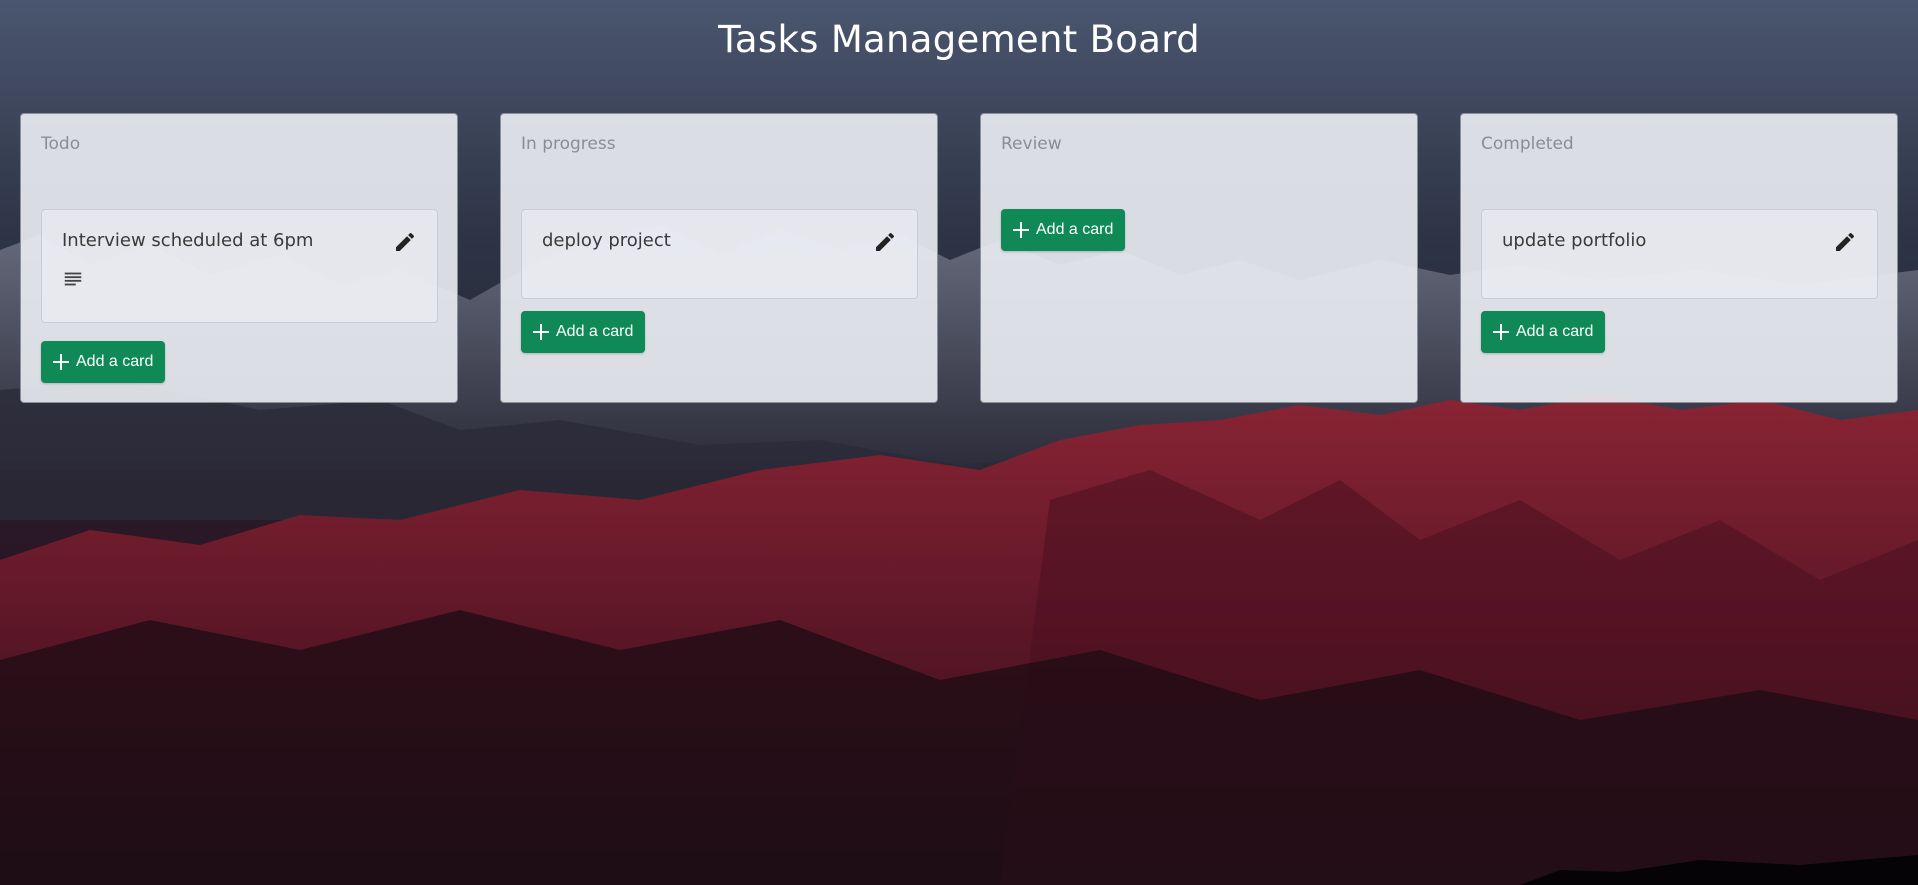  What do you see at coordinates (1679, 254) in the screenshot?
I see `task-card: update portfolio` at bounding box center [1679, 254].